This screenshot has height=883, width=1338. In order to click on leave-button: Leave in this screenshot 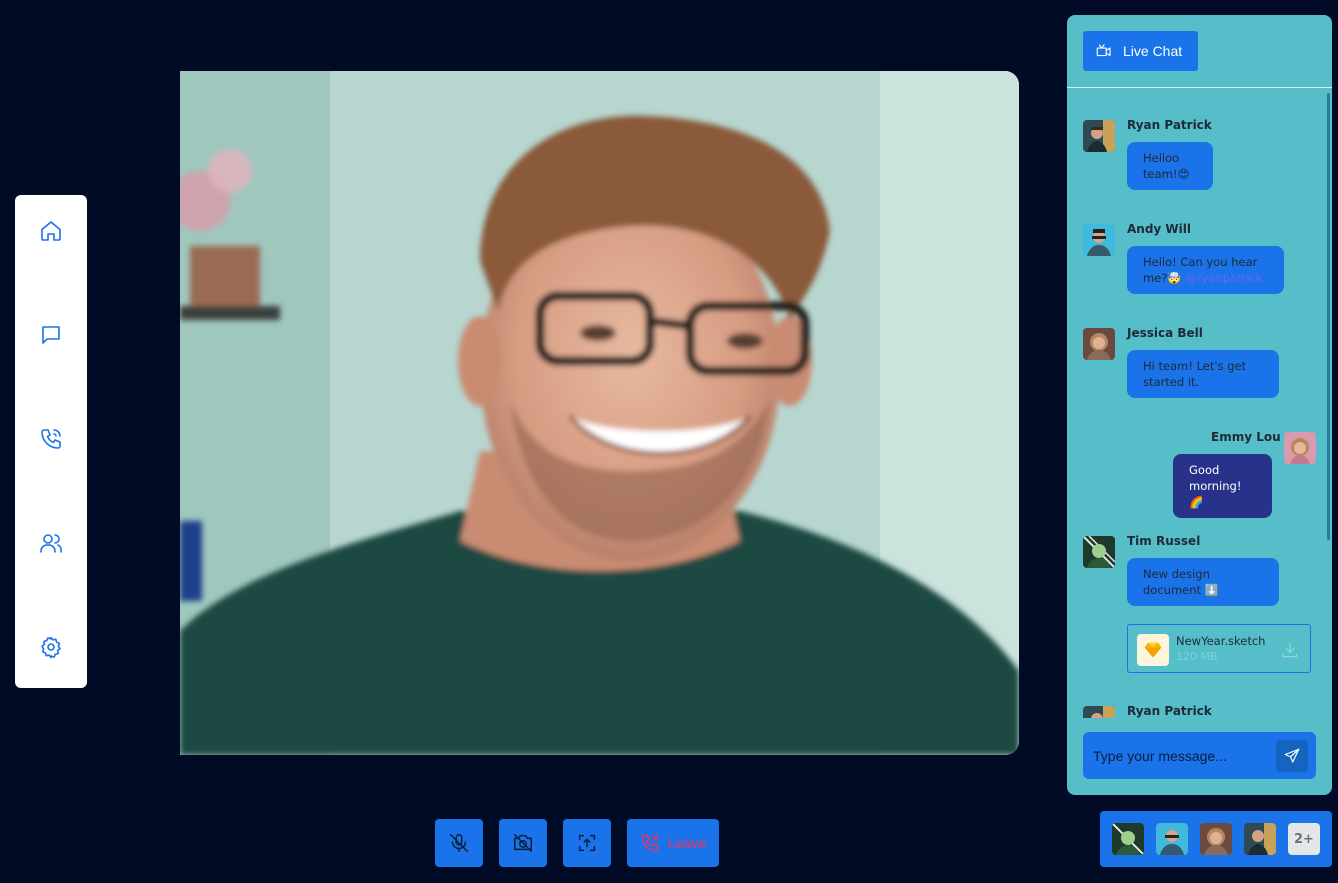, I will do `click(673, 843)`.